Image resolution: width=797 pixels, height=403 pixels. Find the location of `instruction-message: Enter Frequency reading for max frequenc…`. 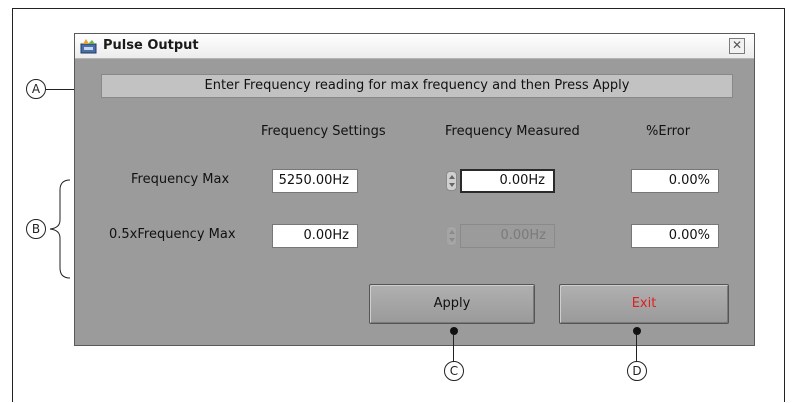

instruction-message: Enter Frequency reading for max frequenc… is located at coordinates (417, 86).